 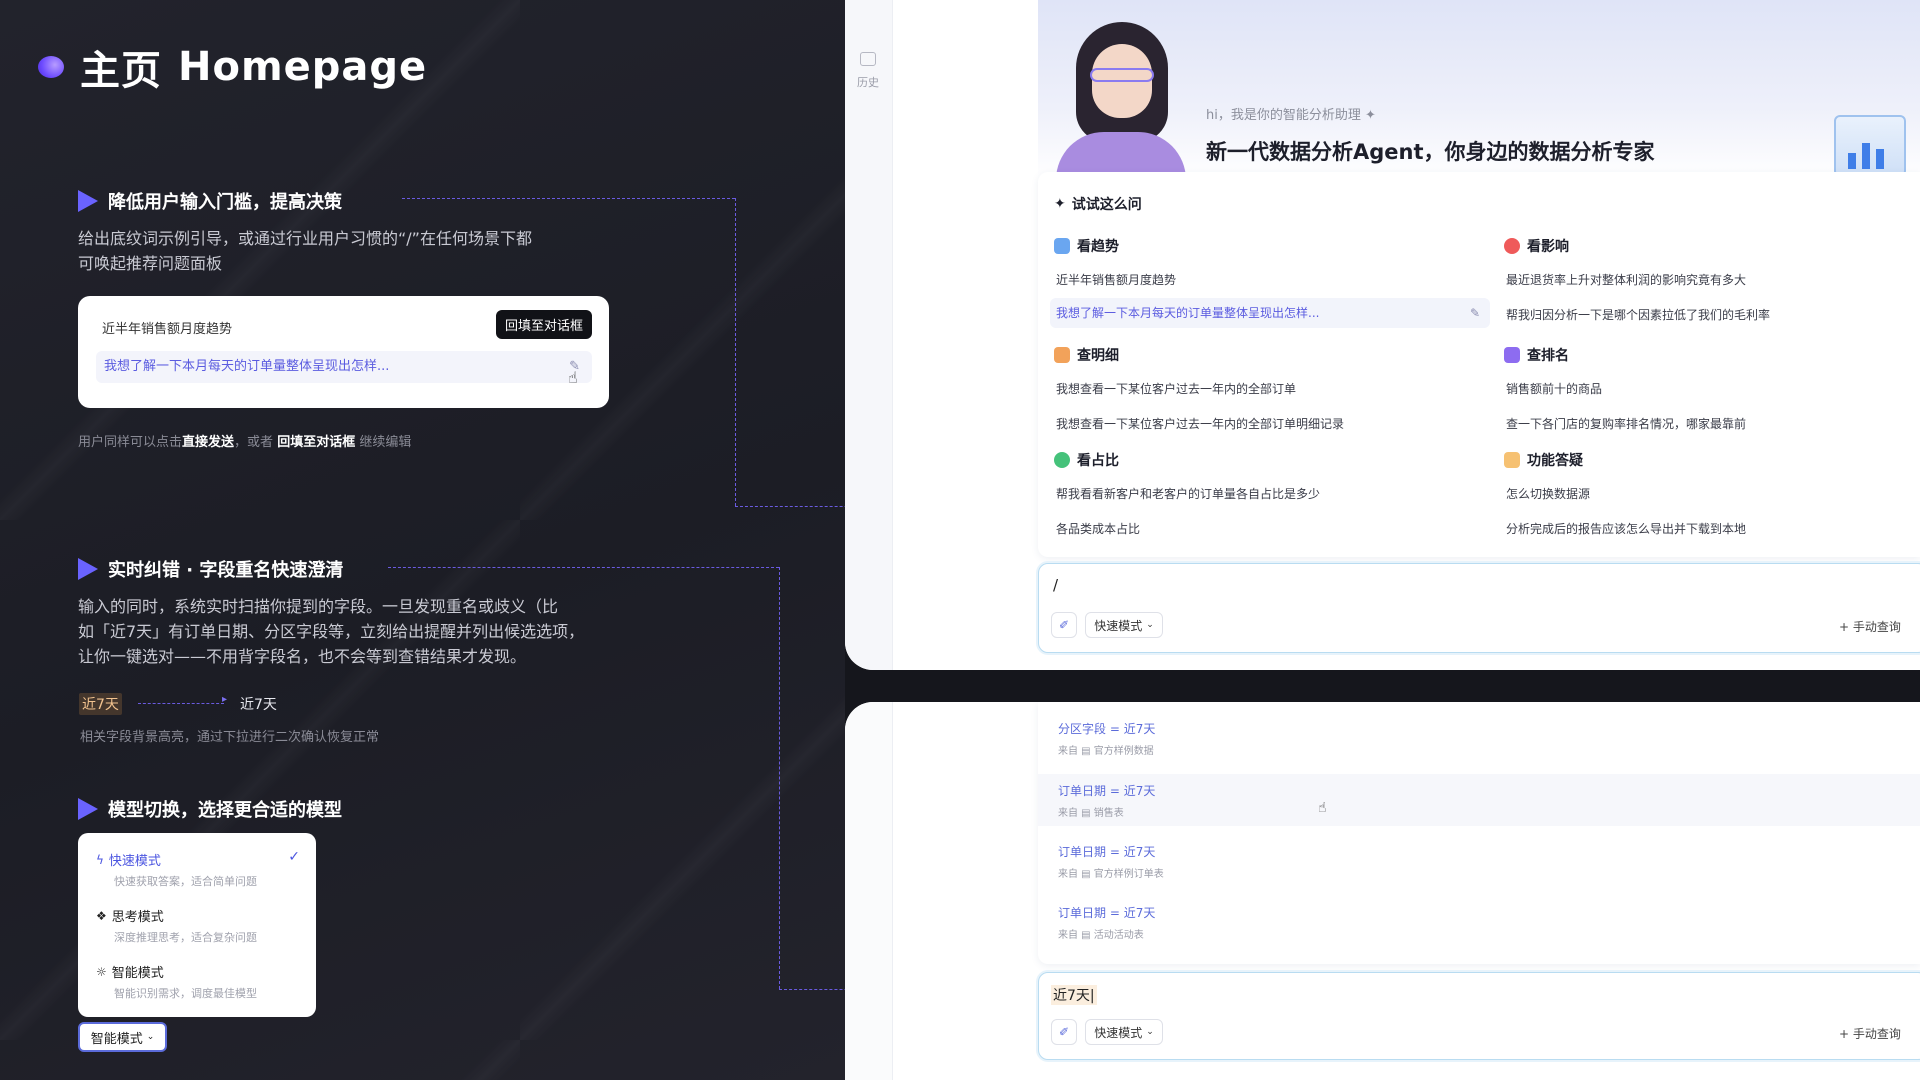 I want to click on try-title: ✦ 试试这么问, so click(x=1098, y=204).